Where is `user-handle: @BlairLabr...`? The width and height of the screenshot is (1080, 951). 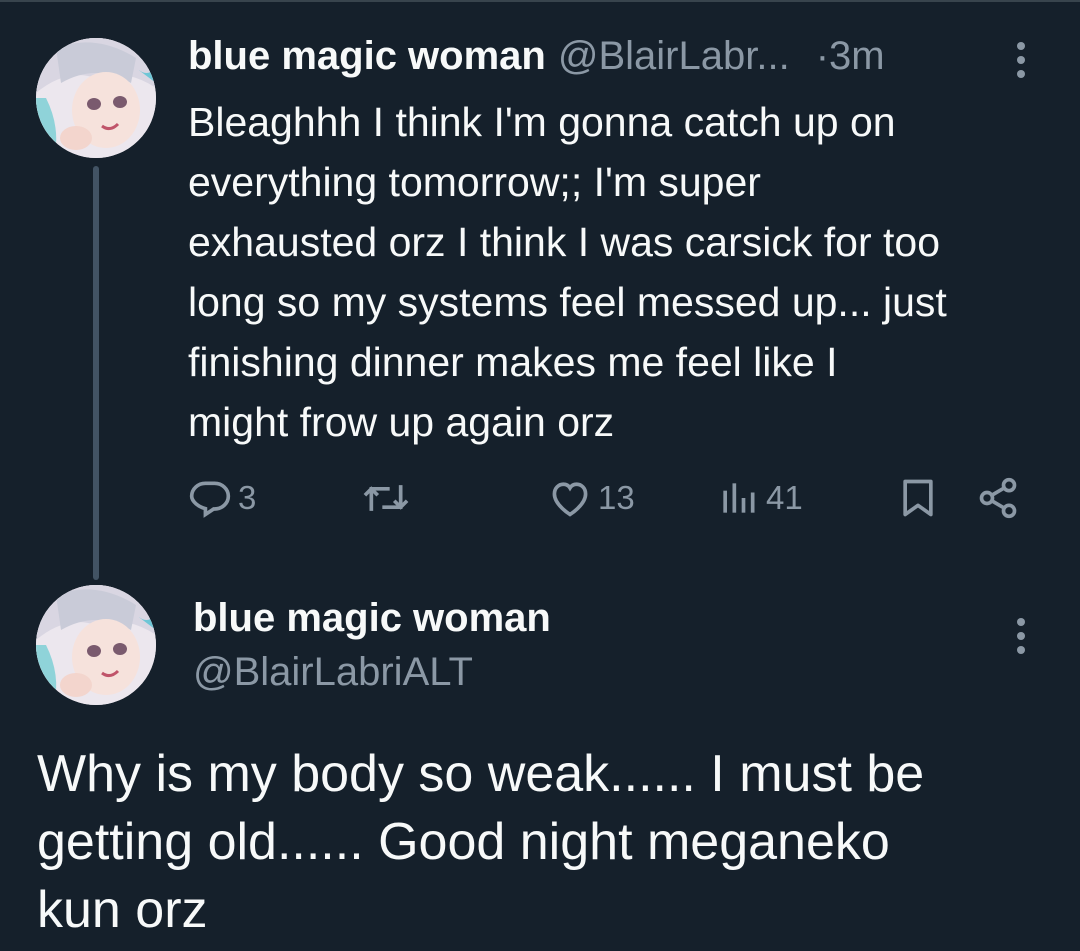 user-handle: @BlairLabr... is located at coordinates (674, 56).